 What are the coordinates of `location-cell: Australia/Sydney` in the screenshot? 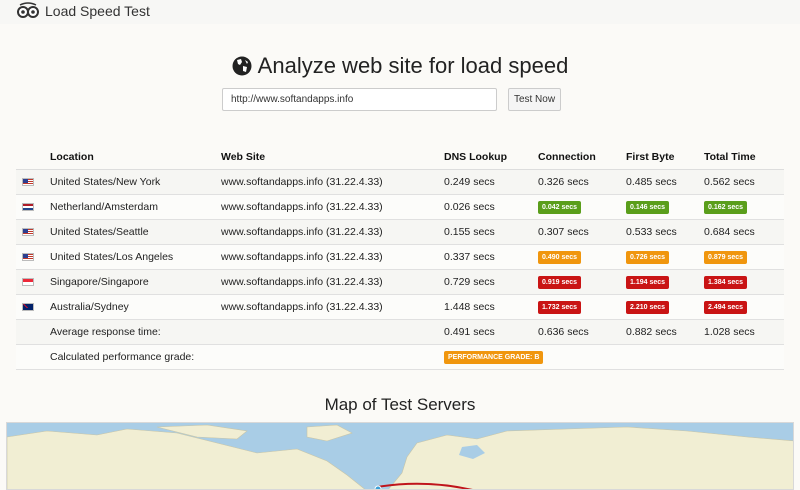 It's located at (131, 307).